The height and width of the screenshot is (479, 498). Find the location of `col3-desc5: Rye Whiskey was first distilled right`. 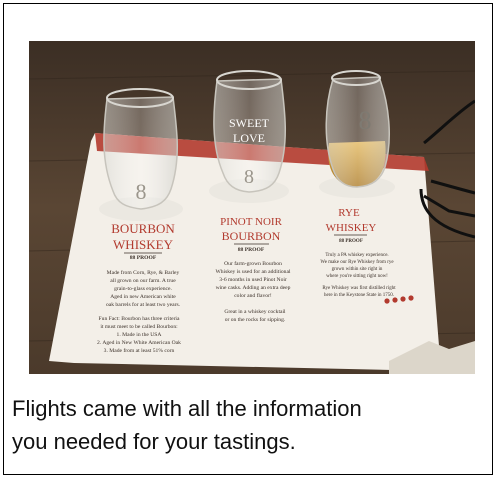

col3-desc5: Rye Whiskey was first distilled right is located at coordinates (359, 288).